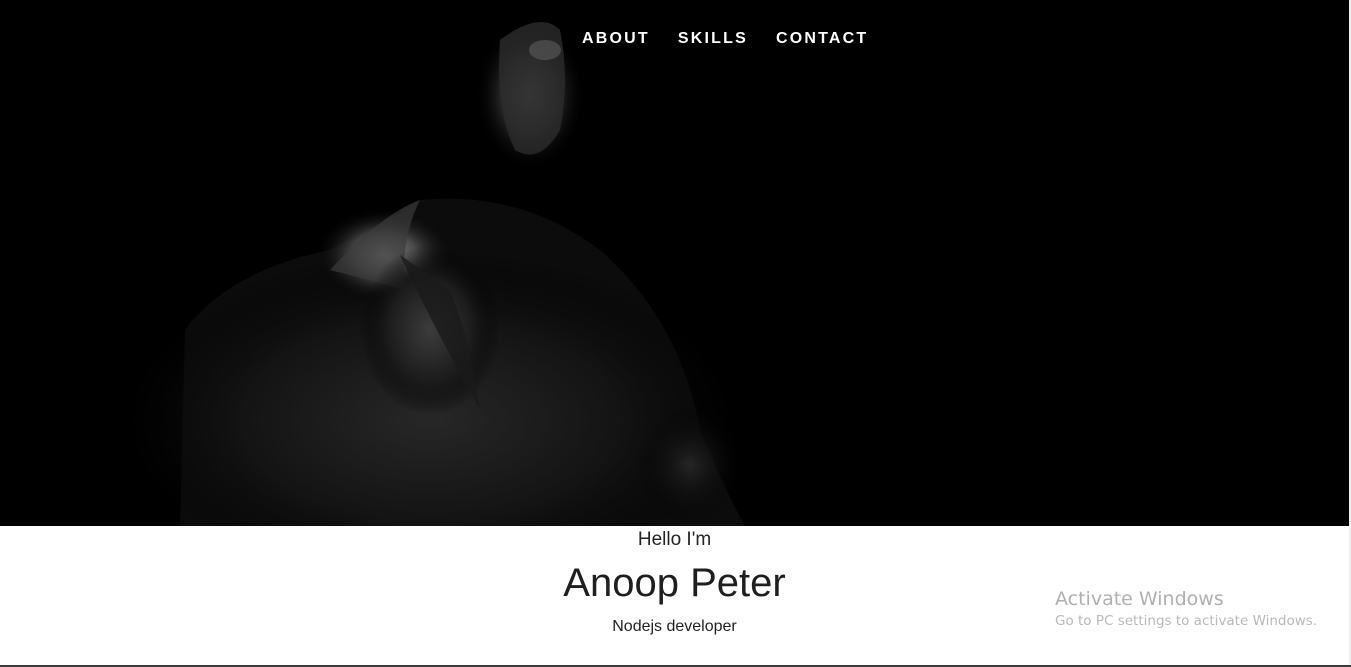  Describe the element at coordinates (1139, 599) in the screenshot. I see `watermark-title: Activate Windows` at that location.